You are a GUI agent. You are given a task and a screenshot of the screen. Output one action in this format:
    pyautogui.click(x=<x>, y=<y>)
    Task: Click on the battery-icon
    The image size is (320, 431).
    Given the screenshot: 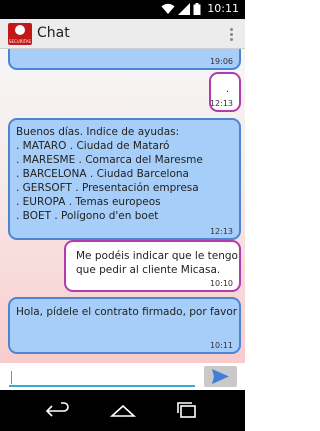 What is the action you would take?
    pyautogui.click(x=197, y=9)
    